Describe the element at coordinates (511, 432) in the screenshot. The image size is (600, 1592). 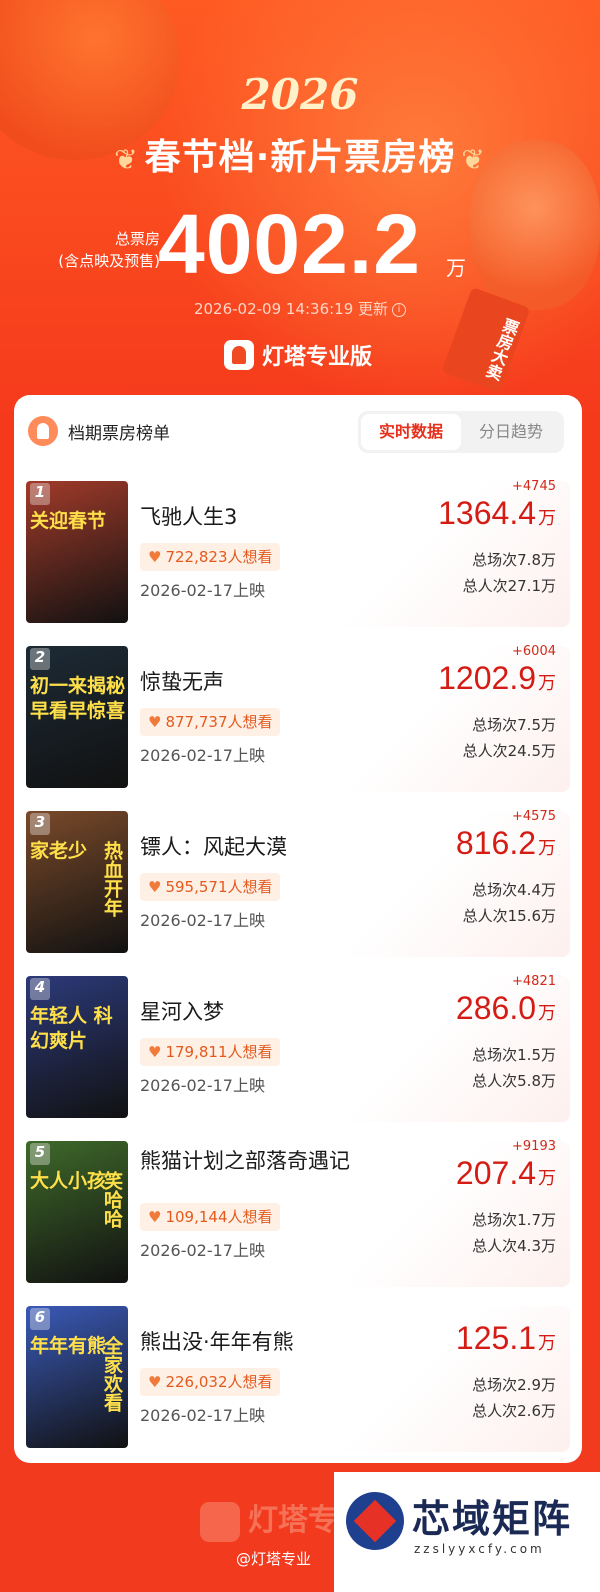
I see `tab-daily-trend: 分日趋势` at that location.